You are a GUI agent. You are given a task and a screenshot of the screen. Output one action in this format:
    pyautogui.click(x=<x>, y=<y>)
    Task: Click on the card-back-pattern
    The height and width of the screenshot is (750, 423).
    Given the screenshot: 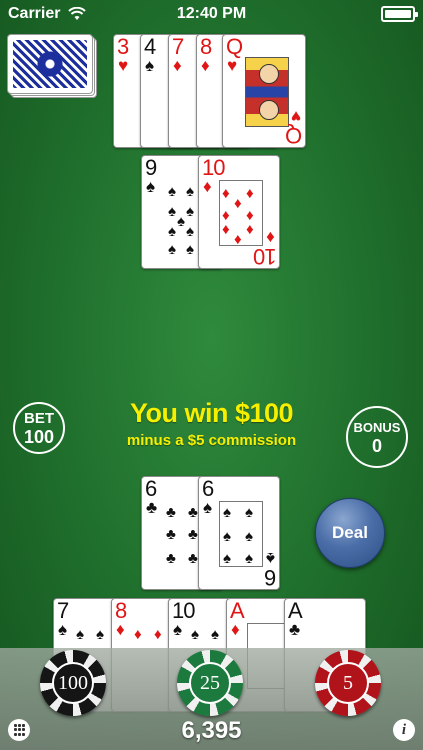 What is the action you would take?
    pyautogui.click(x=50, y=64)
    